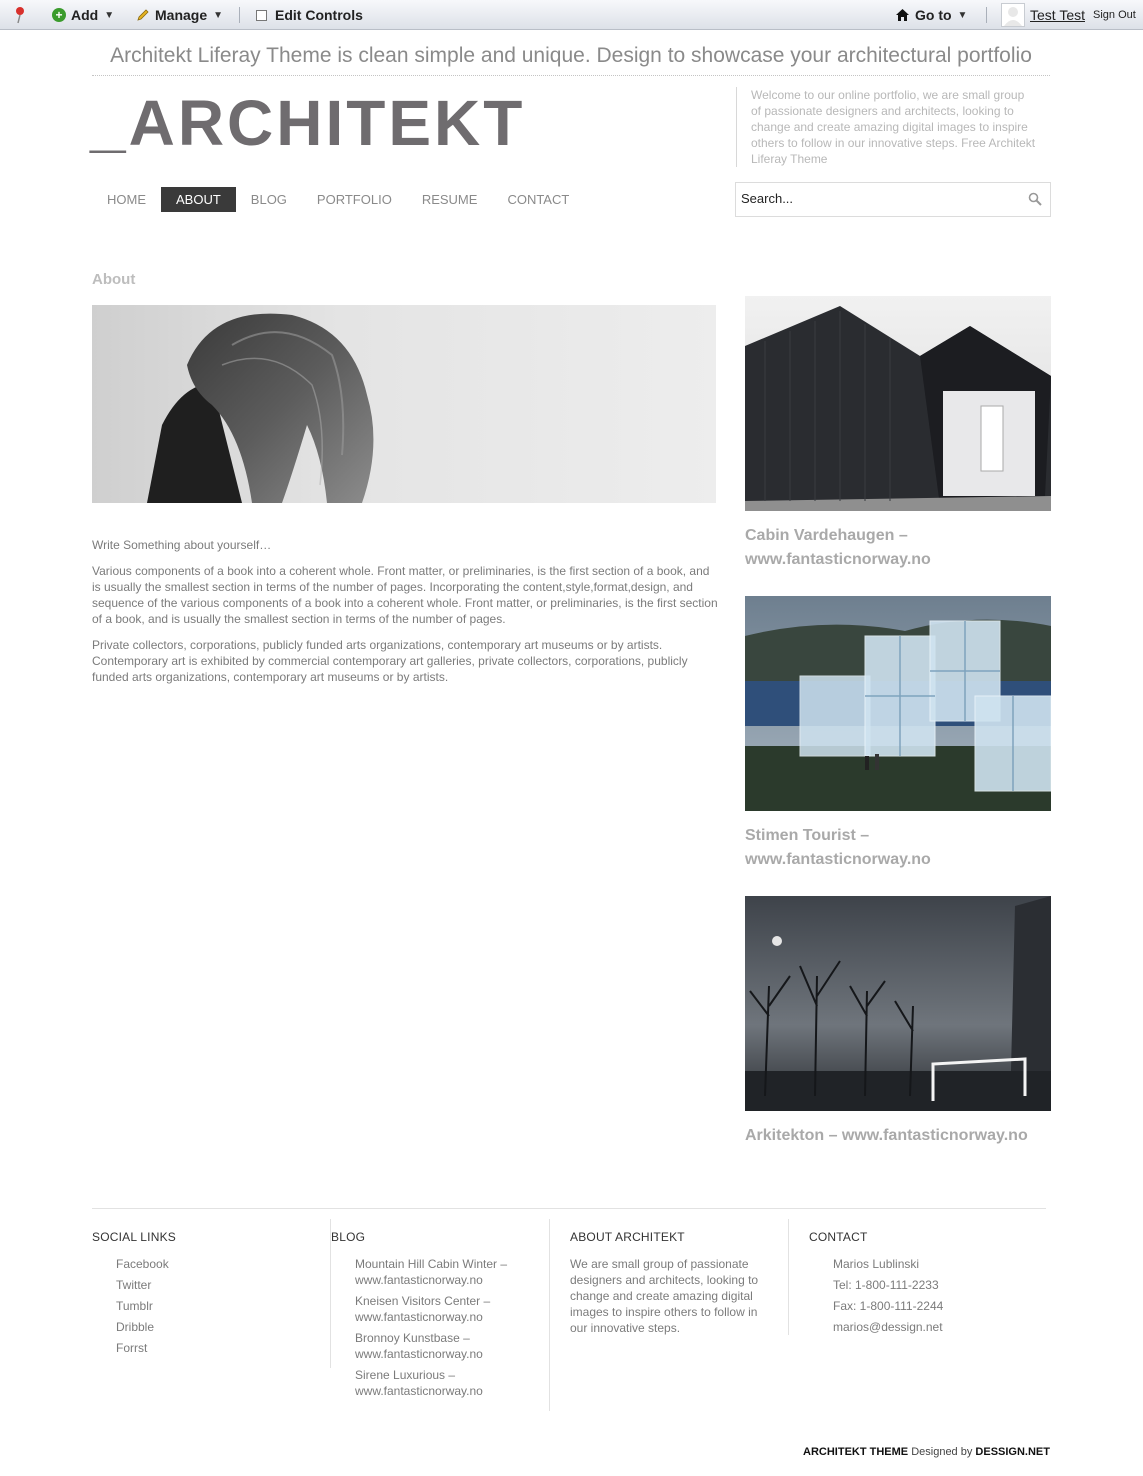 This screenshot has width=1143, height=1476. What do you see at coordinates (348, 1237) in the screenshot?
I see `footer-heading: BLOG` at bounding box center [348, 1237].